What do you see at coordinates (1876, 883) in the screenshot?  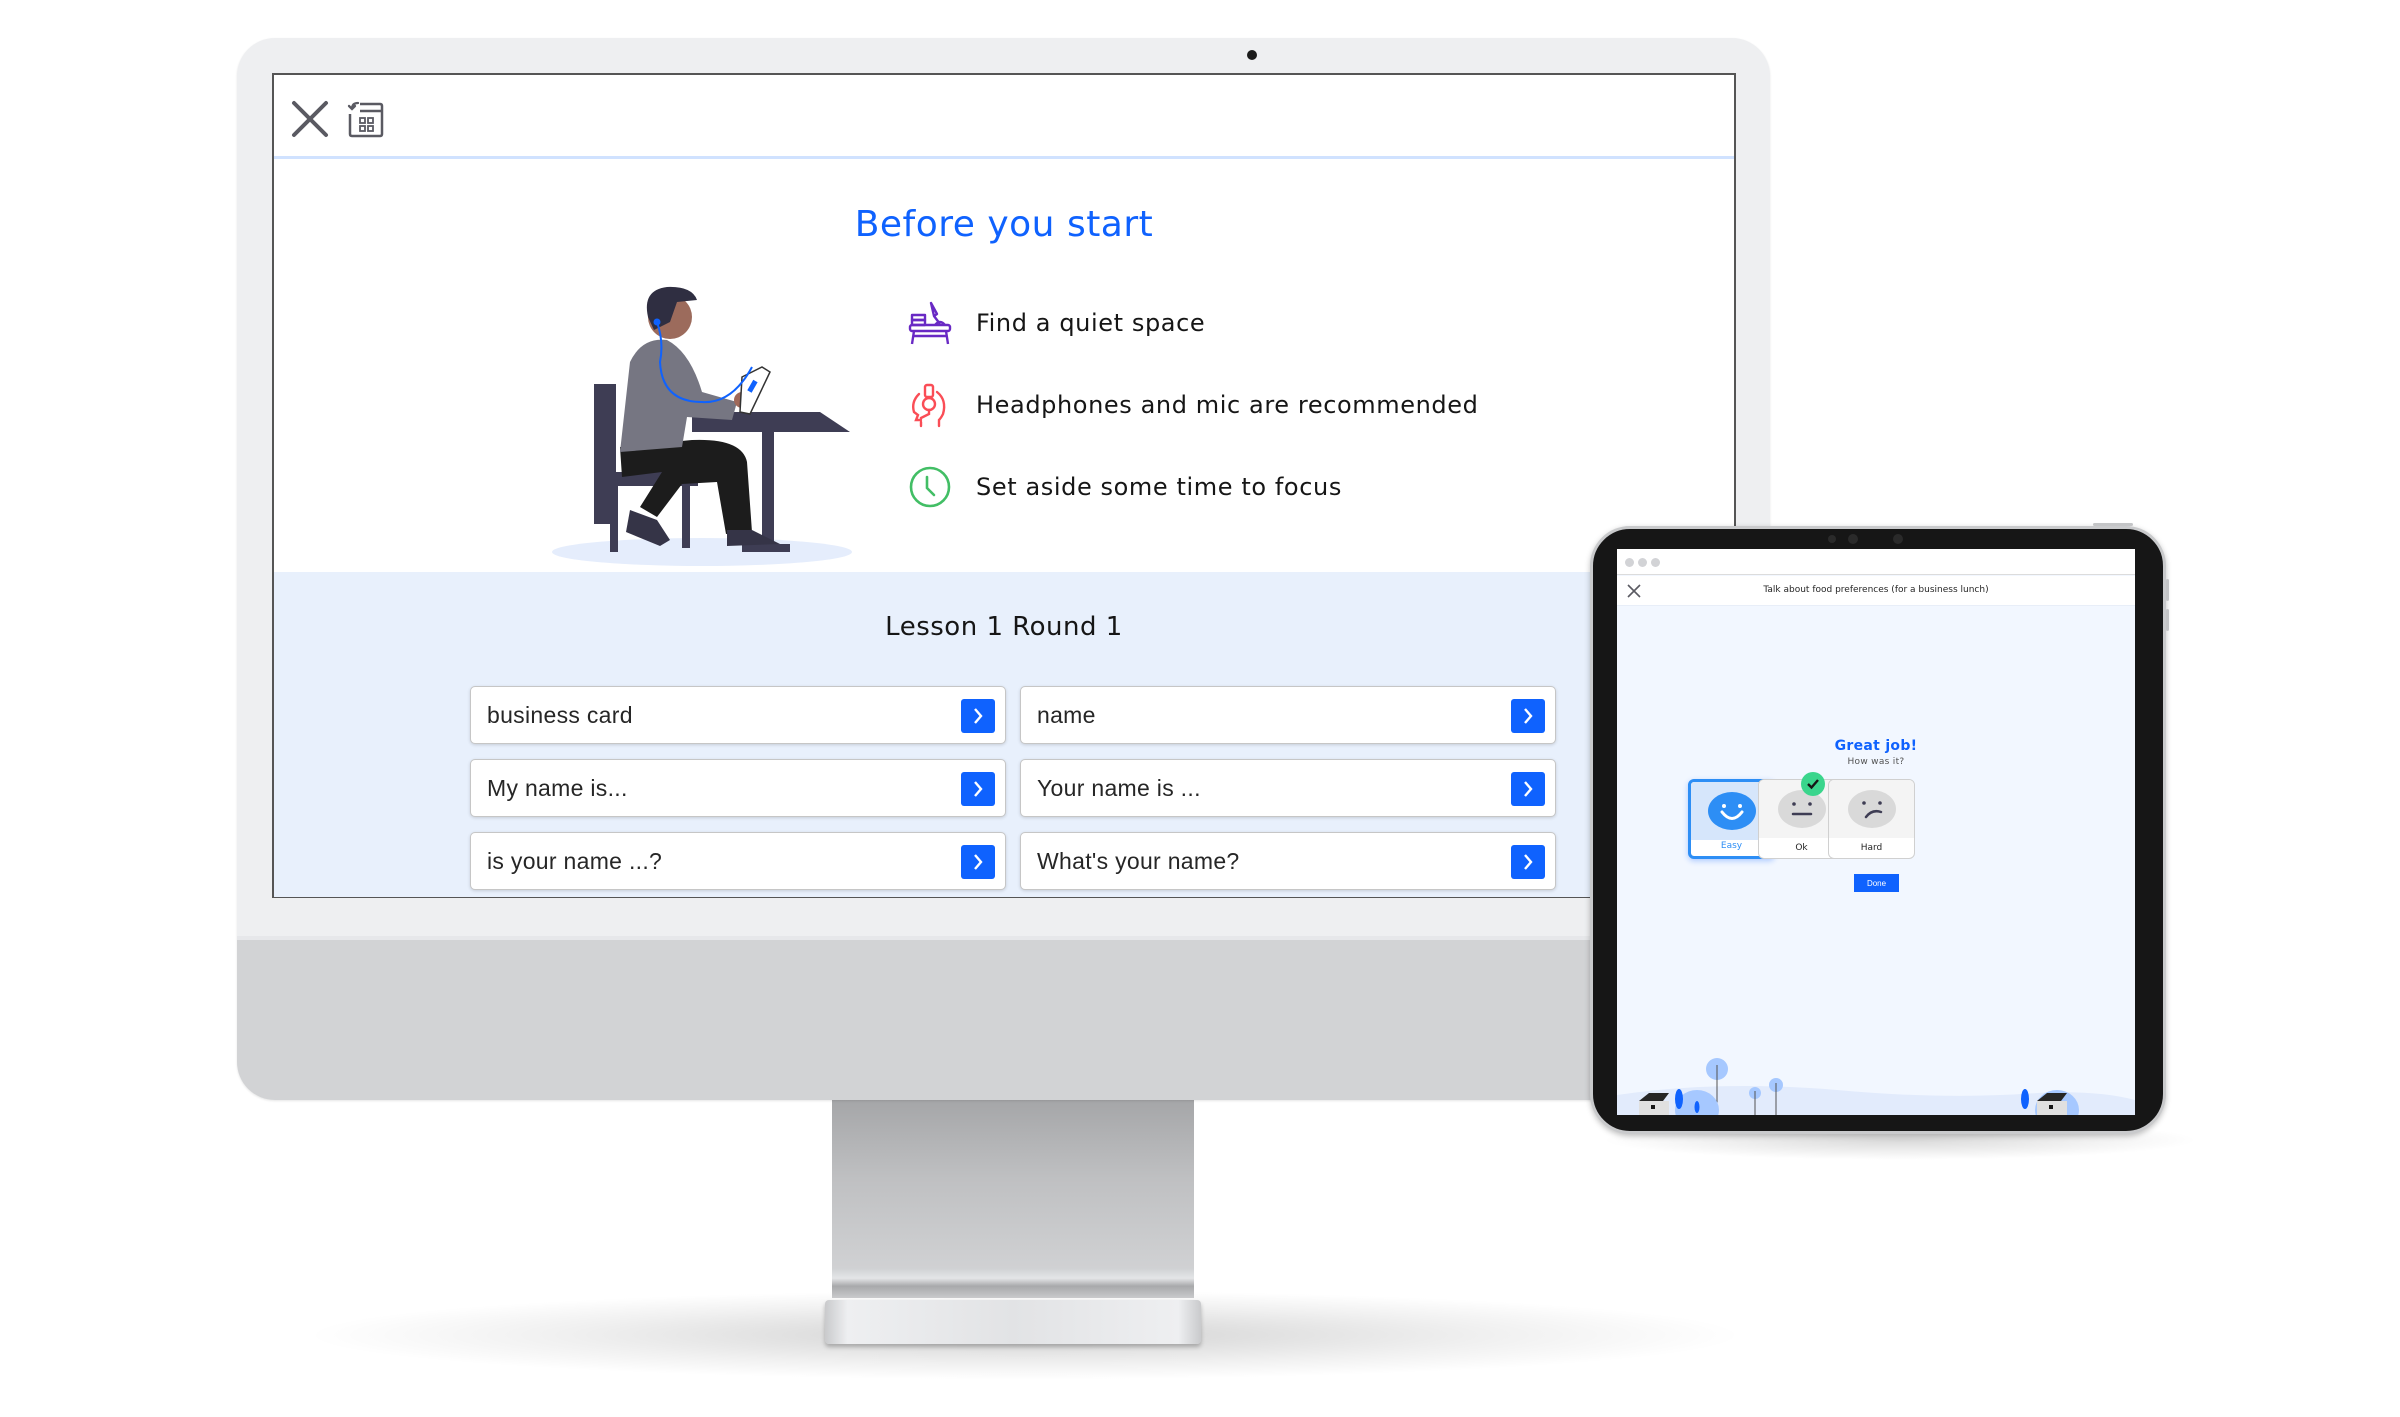 I see `done-button: Done` at bounding box center [1876, 883].